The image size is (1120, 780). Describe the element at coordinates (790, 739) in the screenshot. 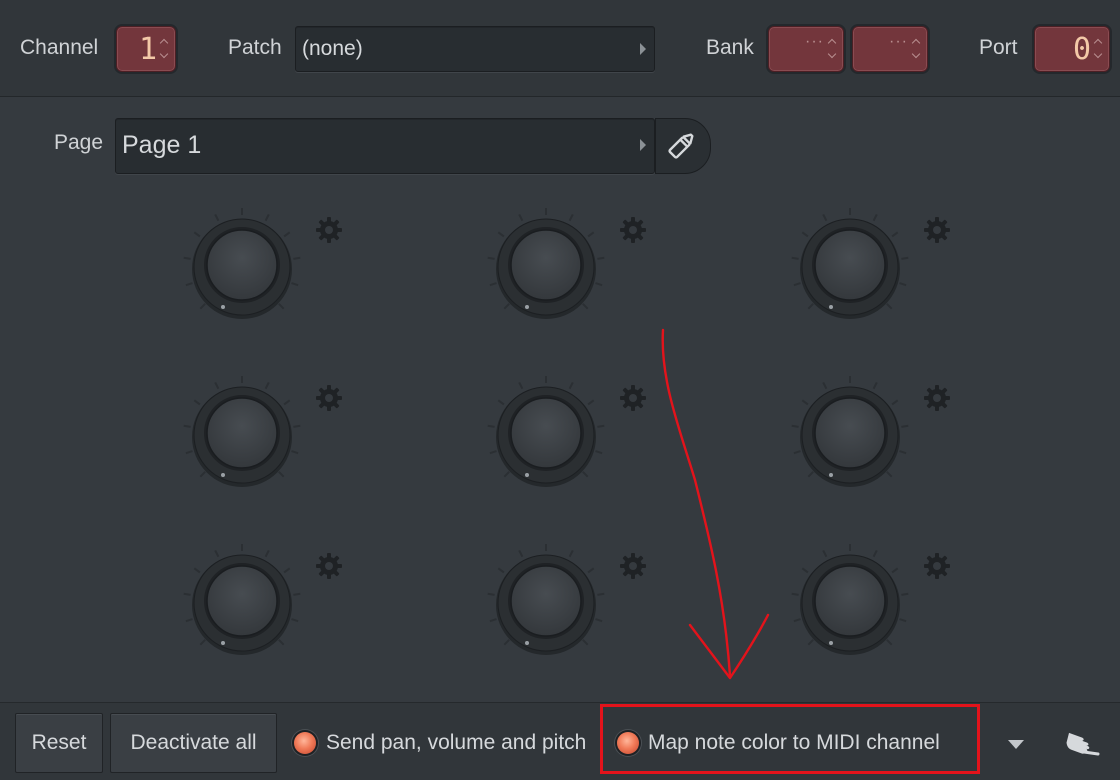

I see `annotation-highlight-box` at that location.